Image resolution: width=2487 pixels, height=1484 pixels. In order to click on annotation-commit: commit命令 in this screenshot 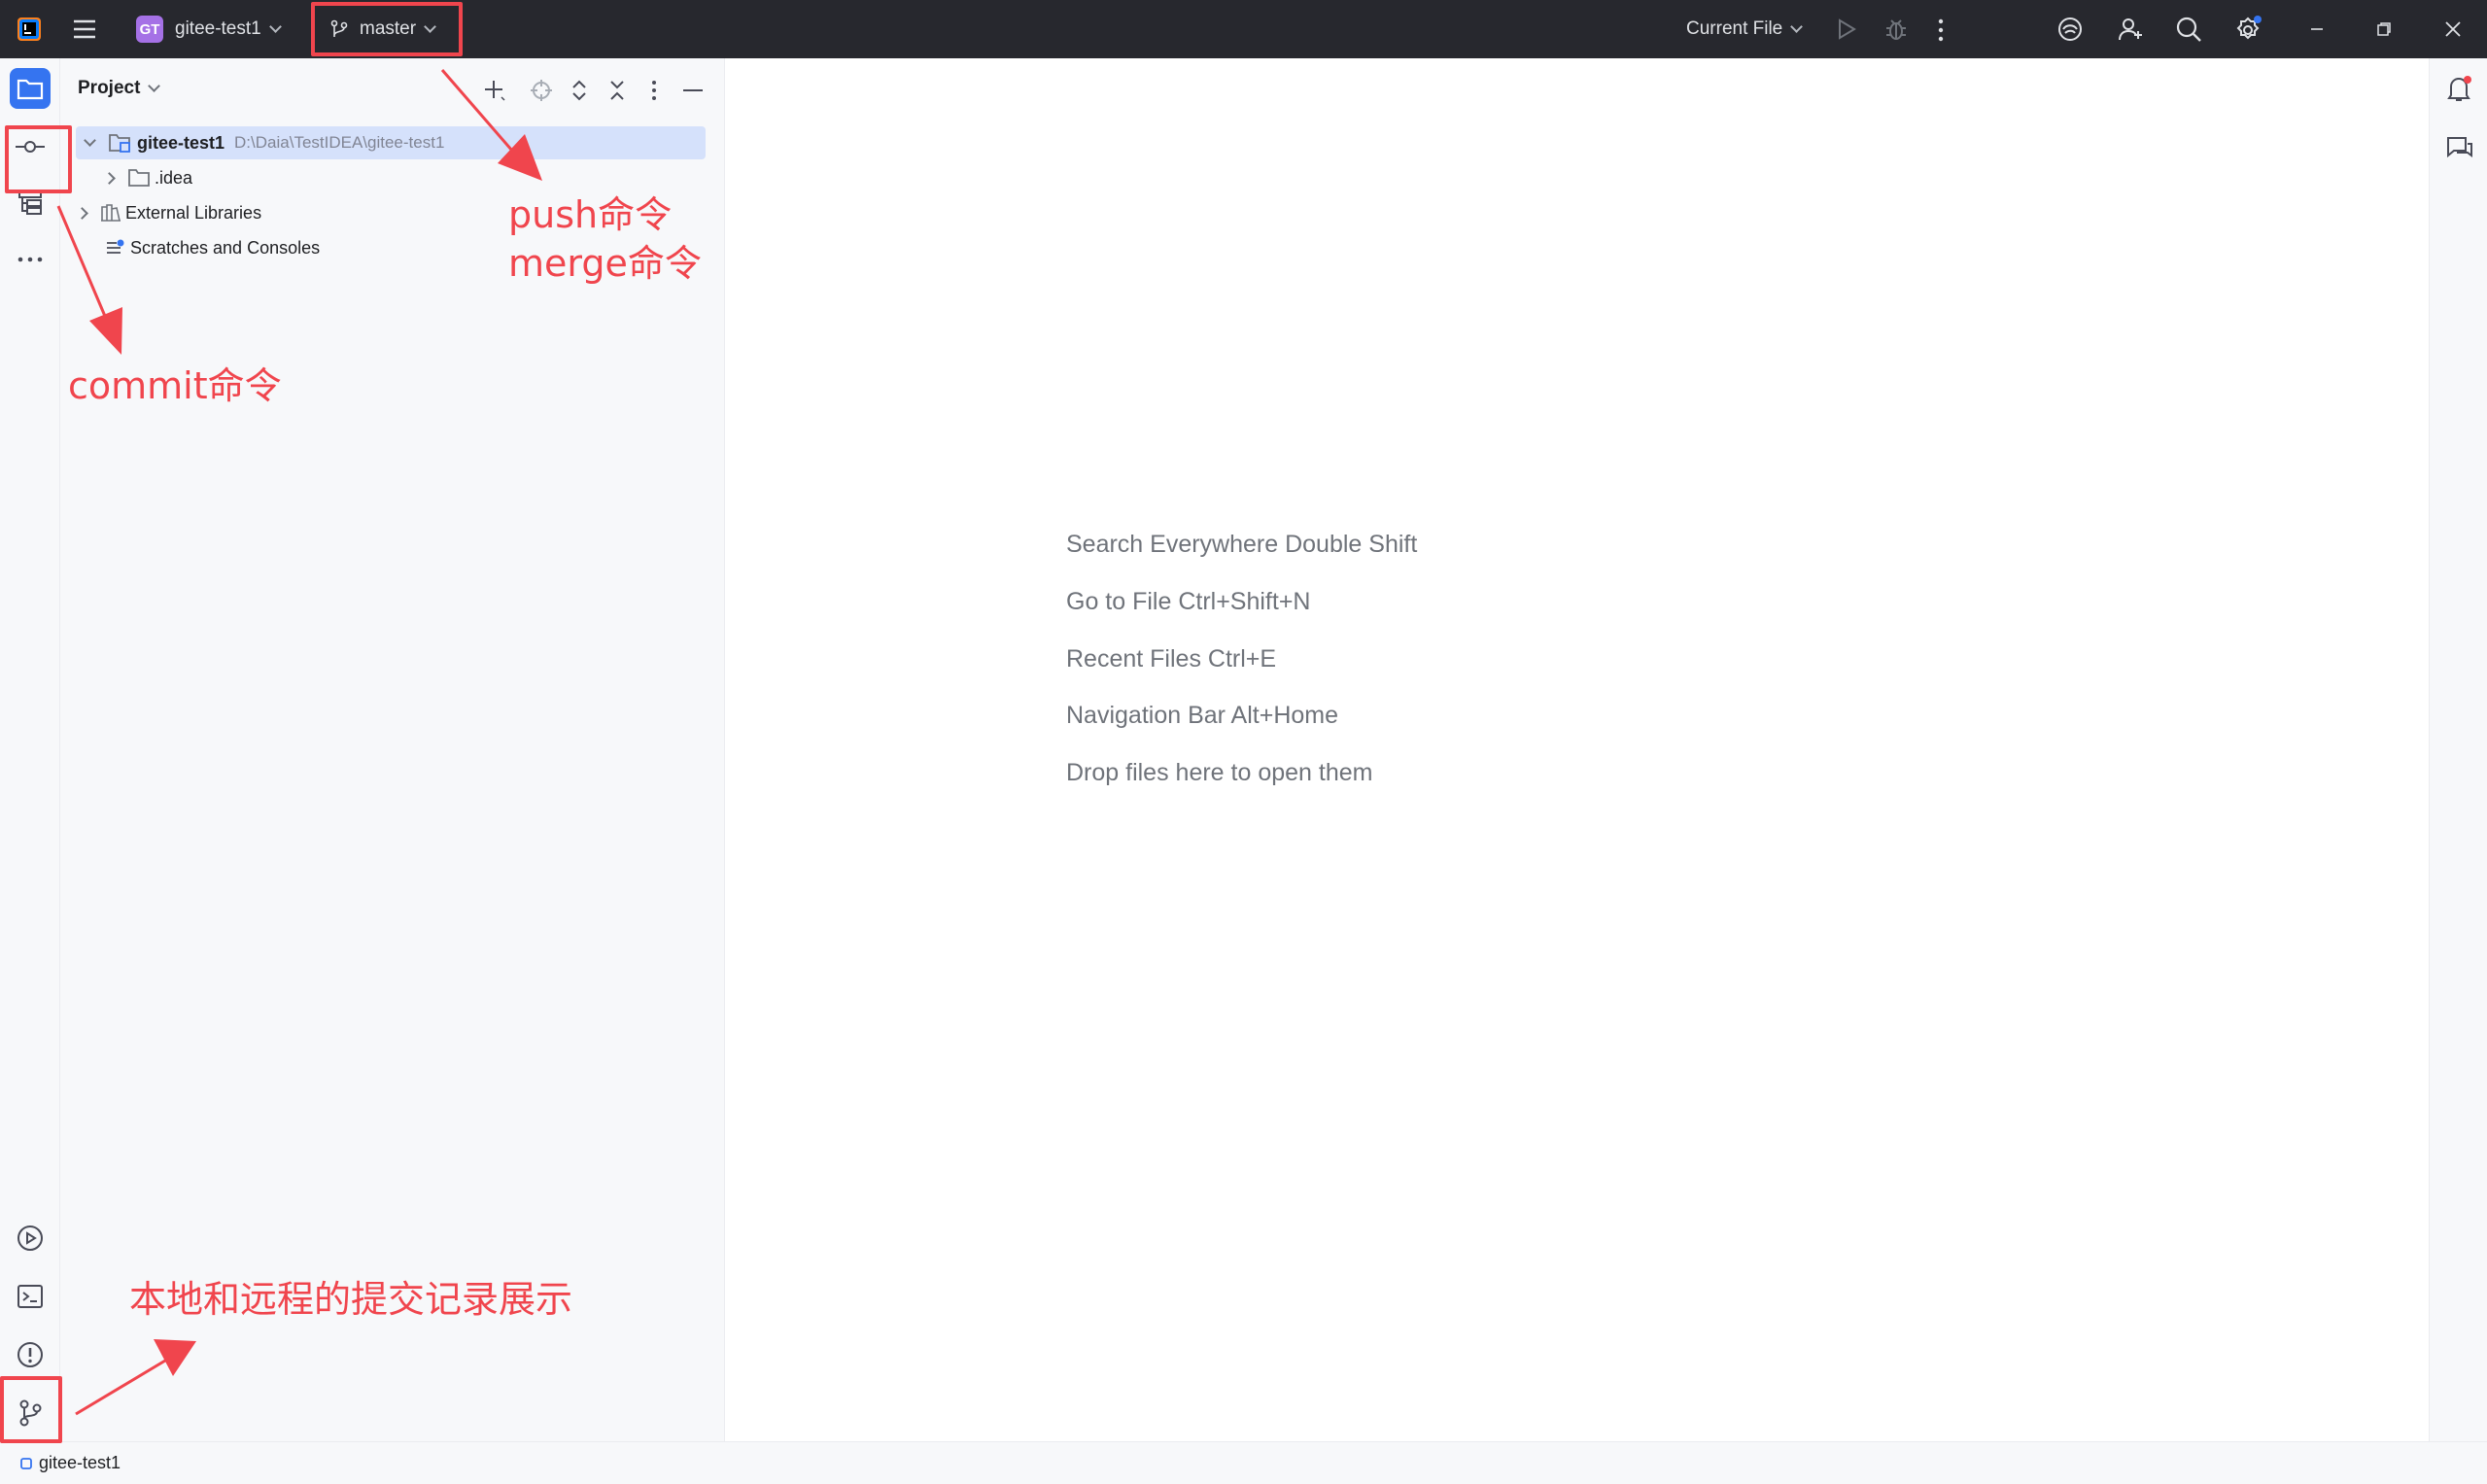, I will do `click(175, 385)`.